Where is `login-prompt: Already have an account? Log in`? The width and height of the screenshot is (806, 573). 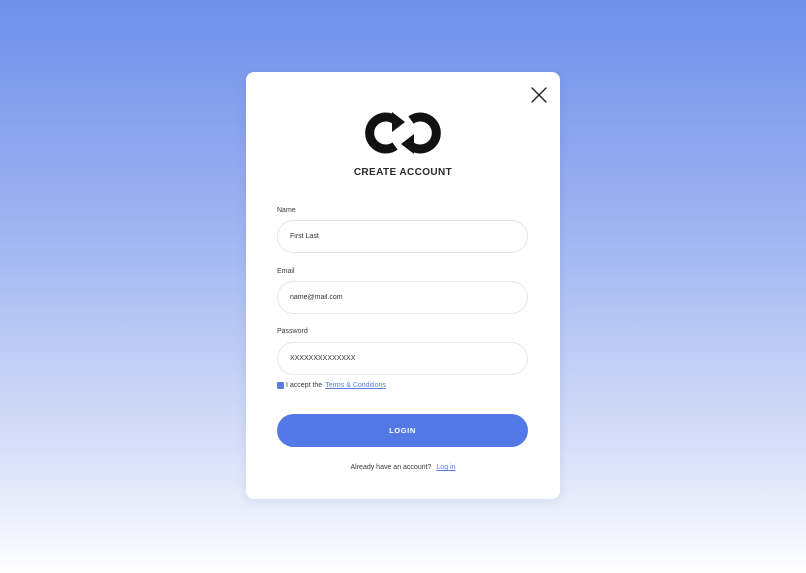 login-prompt: Already have an account? Log in is located at coordinates (403, 467).